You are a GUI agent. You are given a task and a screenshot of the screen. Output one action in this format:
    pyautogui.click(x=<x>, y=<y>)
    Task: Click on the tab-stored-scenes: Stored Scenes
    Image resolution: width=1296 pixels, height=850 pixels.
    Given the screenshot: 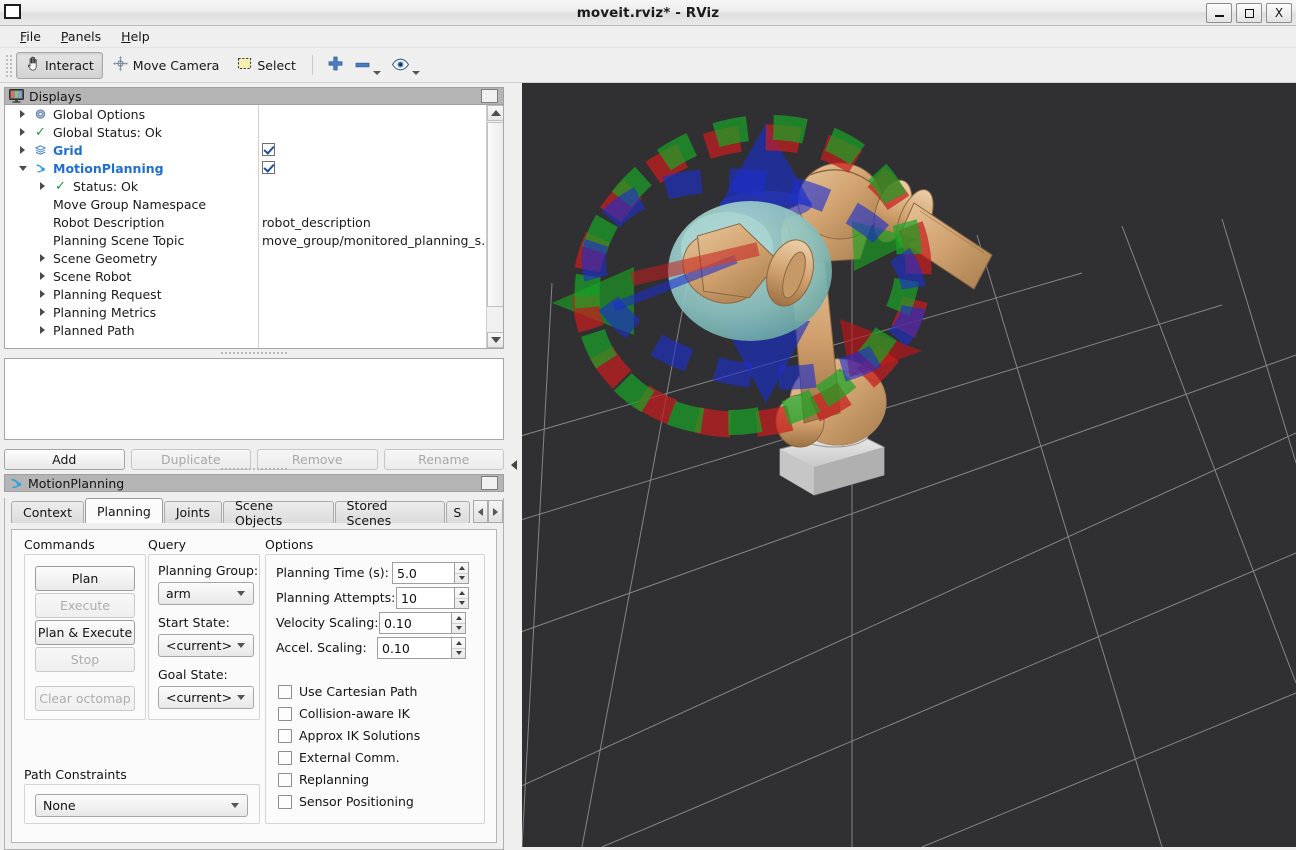 What is the action you would take?
    pyautogui.click(x=390, y=513)
    